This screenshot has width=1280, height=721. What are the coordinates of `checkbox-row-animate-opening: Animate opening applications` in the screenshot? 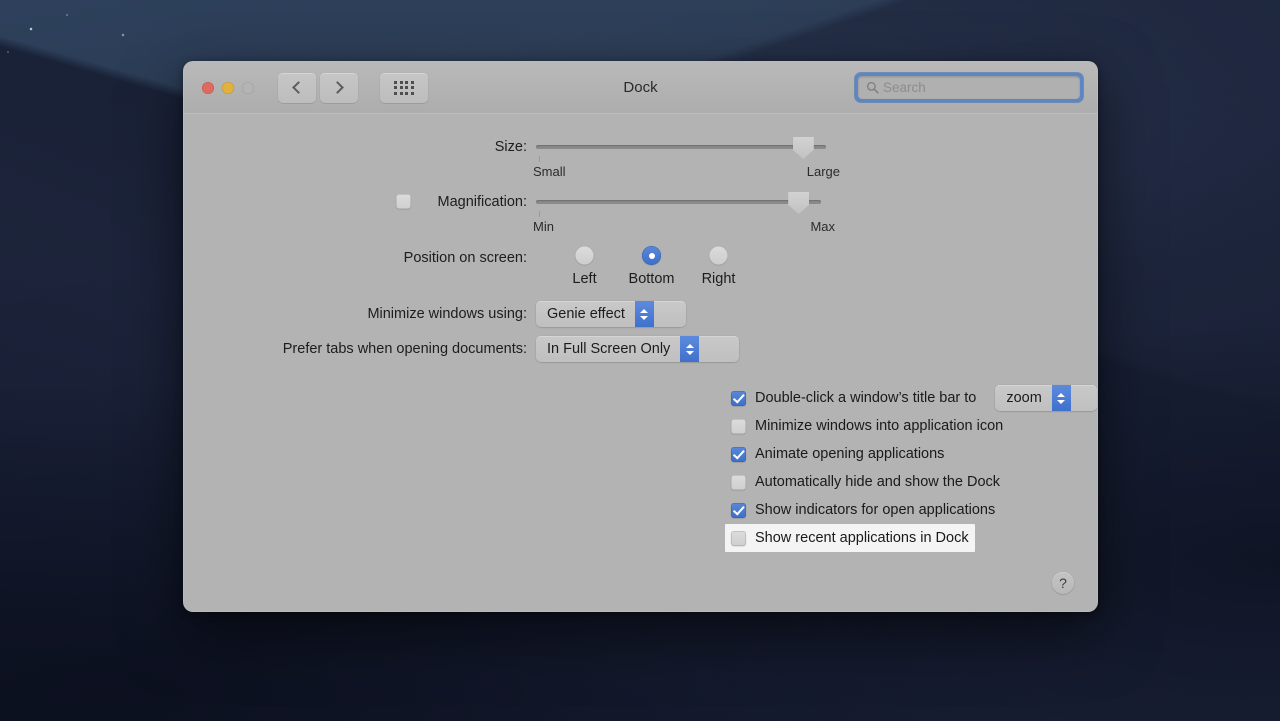 It's located at (914, 454).